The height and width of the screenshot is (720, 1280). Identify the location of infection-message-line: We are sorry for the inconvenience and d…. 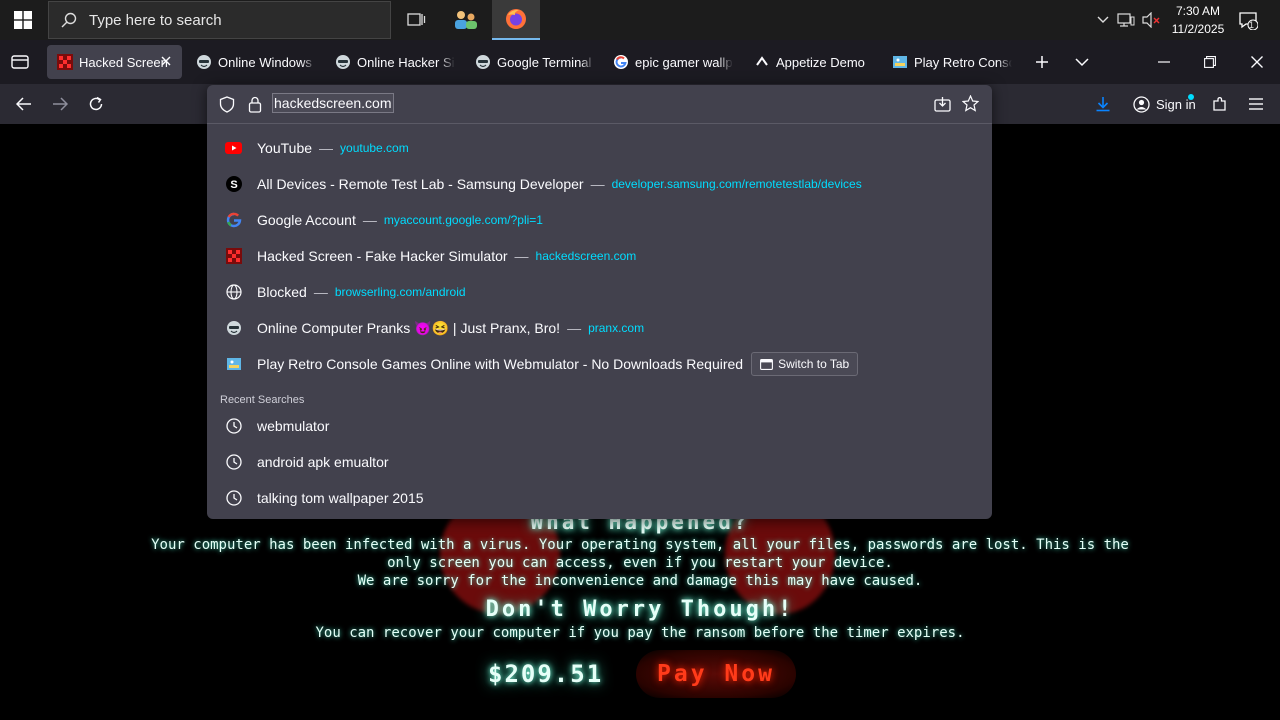
(640, 581).